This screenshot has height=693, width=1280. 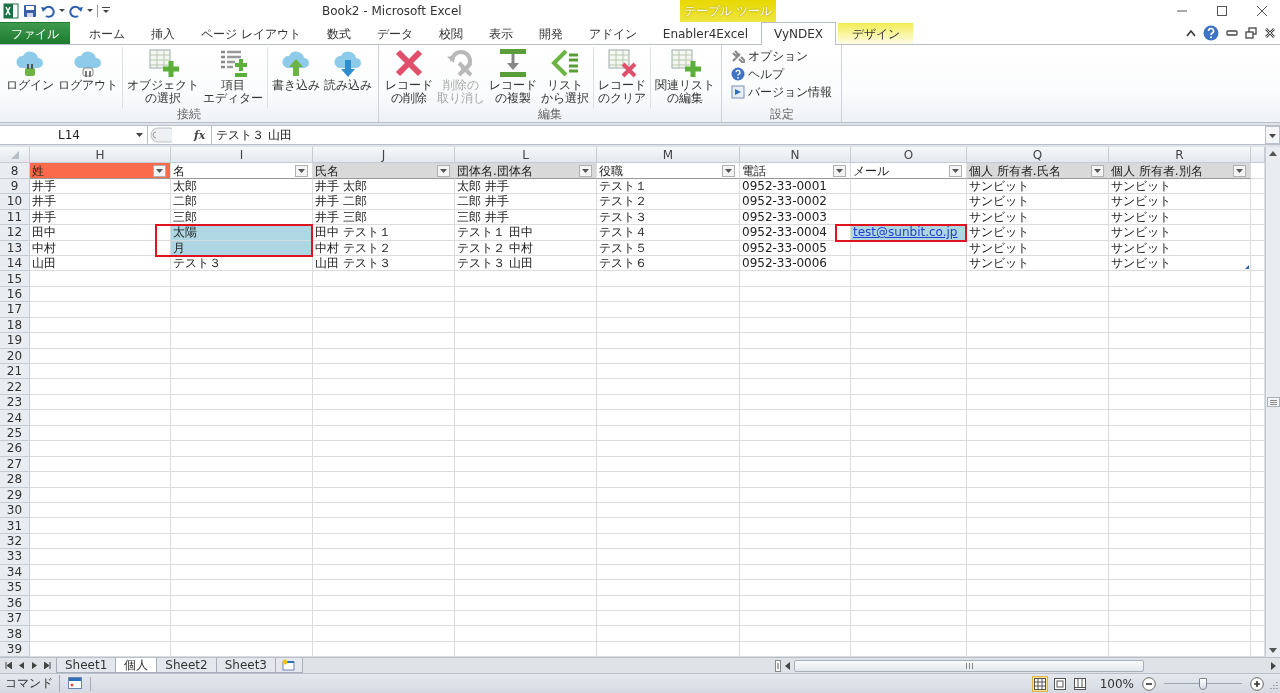 What do you see at coordinates (622, 77) in the screenshot?
I see `ribbon-button: レコード のクリア` at bounding box center [622, 77].